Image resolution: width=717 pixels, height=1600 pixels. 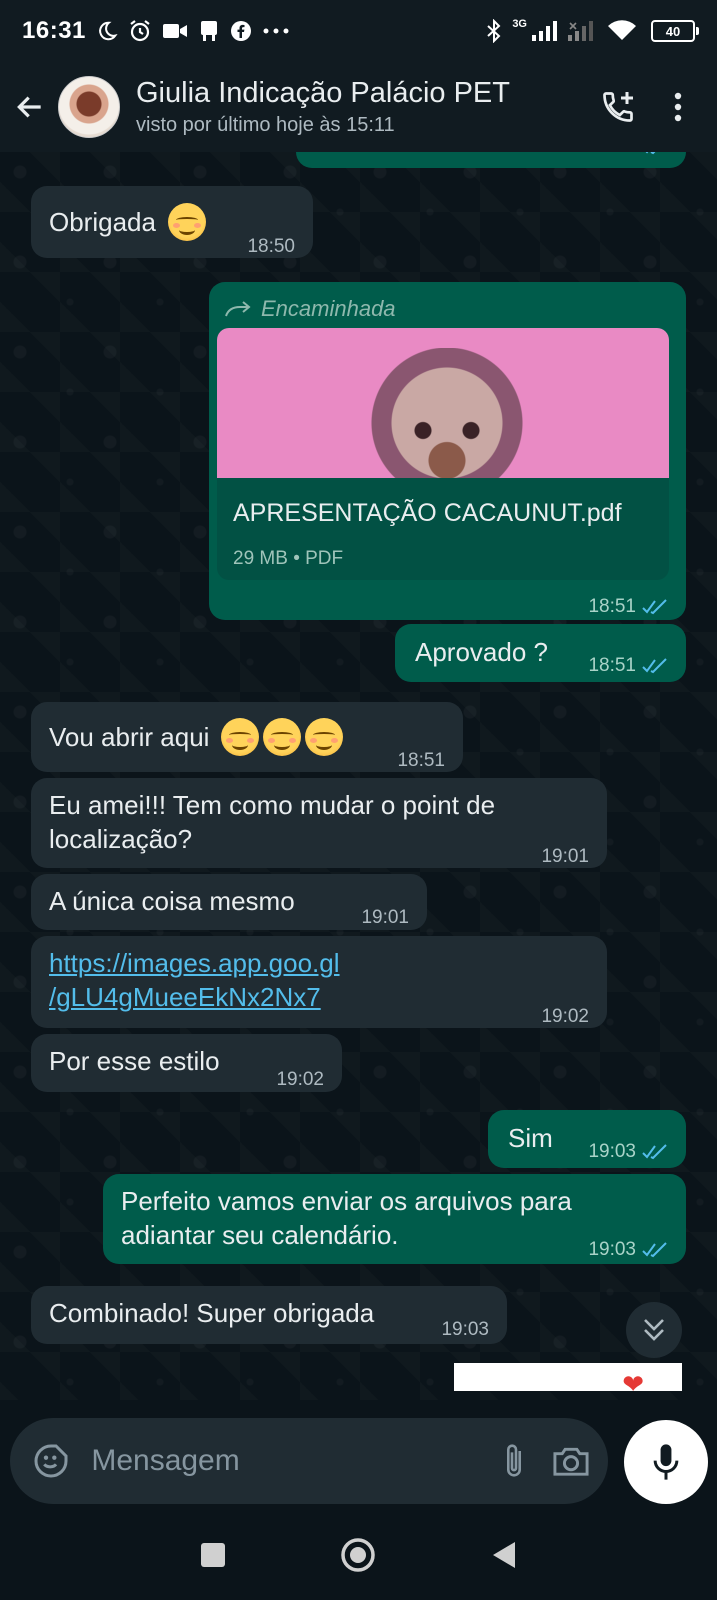 I want to click on message-text: Aprovado ?, so click(x=481, y=652).